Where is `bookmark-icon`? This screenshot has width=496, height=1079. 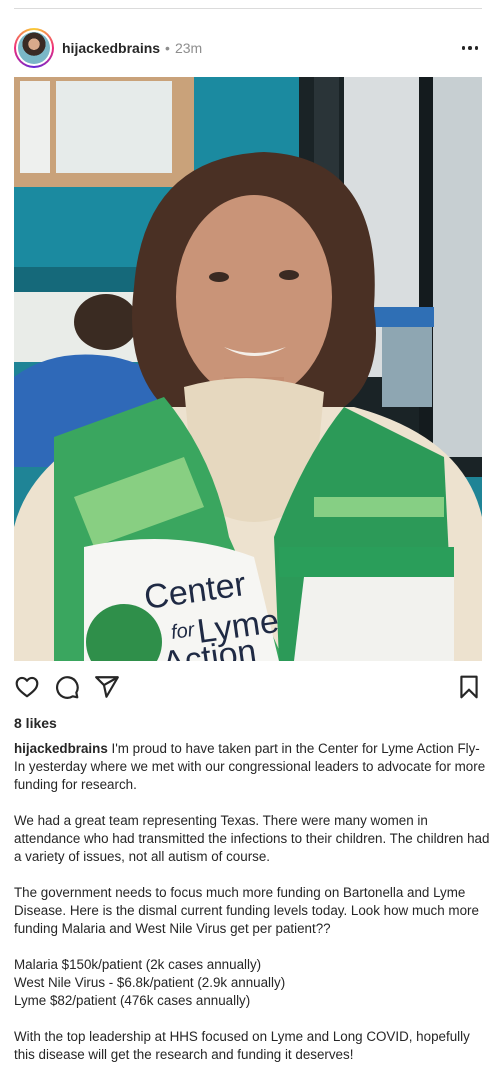 bookmark-icon is located at coordinates (469, 687).